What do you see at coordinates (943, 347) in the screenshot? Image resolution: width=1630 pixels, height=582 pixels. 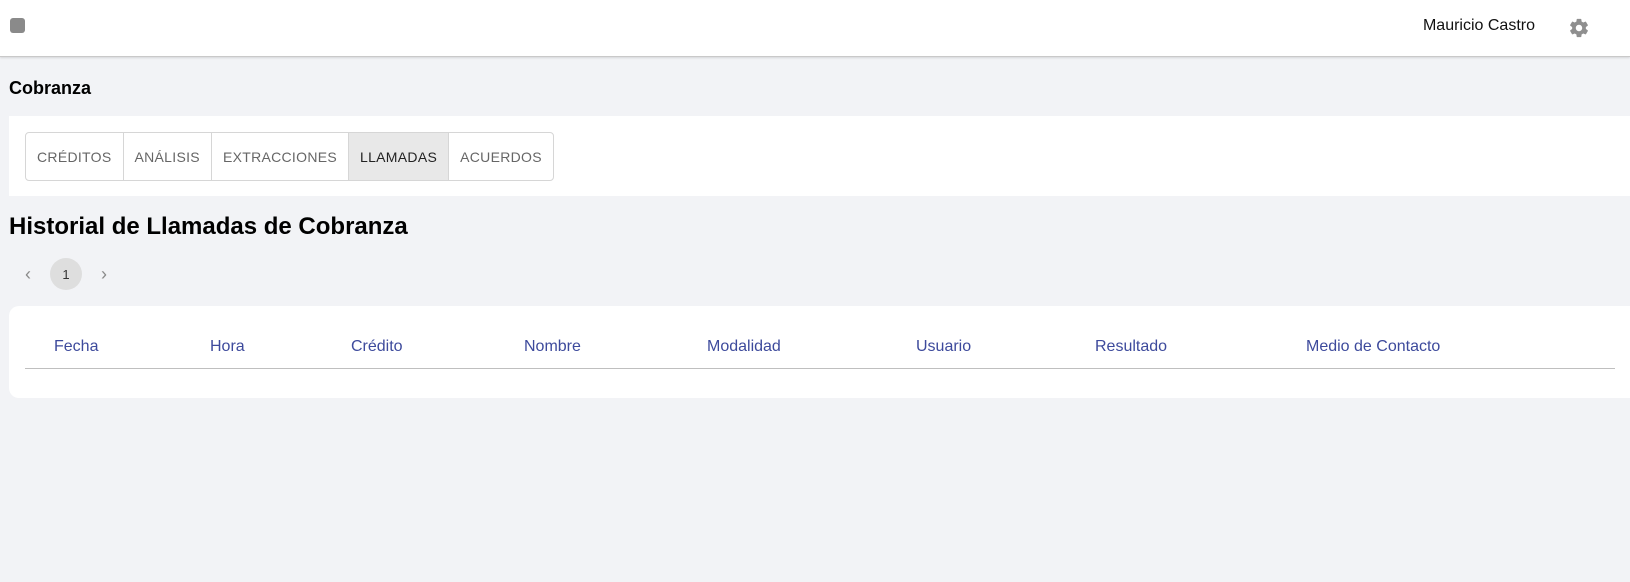 I see `column-header-usuario: Usuario` at bounding box center [943, 347].